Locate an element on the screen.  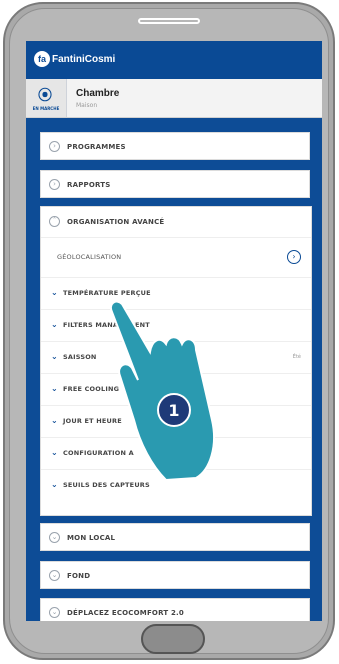
pointing-hand-icon: 1 is located at coordinates (163, 391).